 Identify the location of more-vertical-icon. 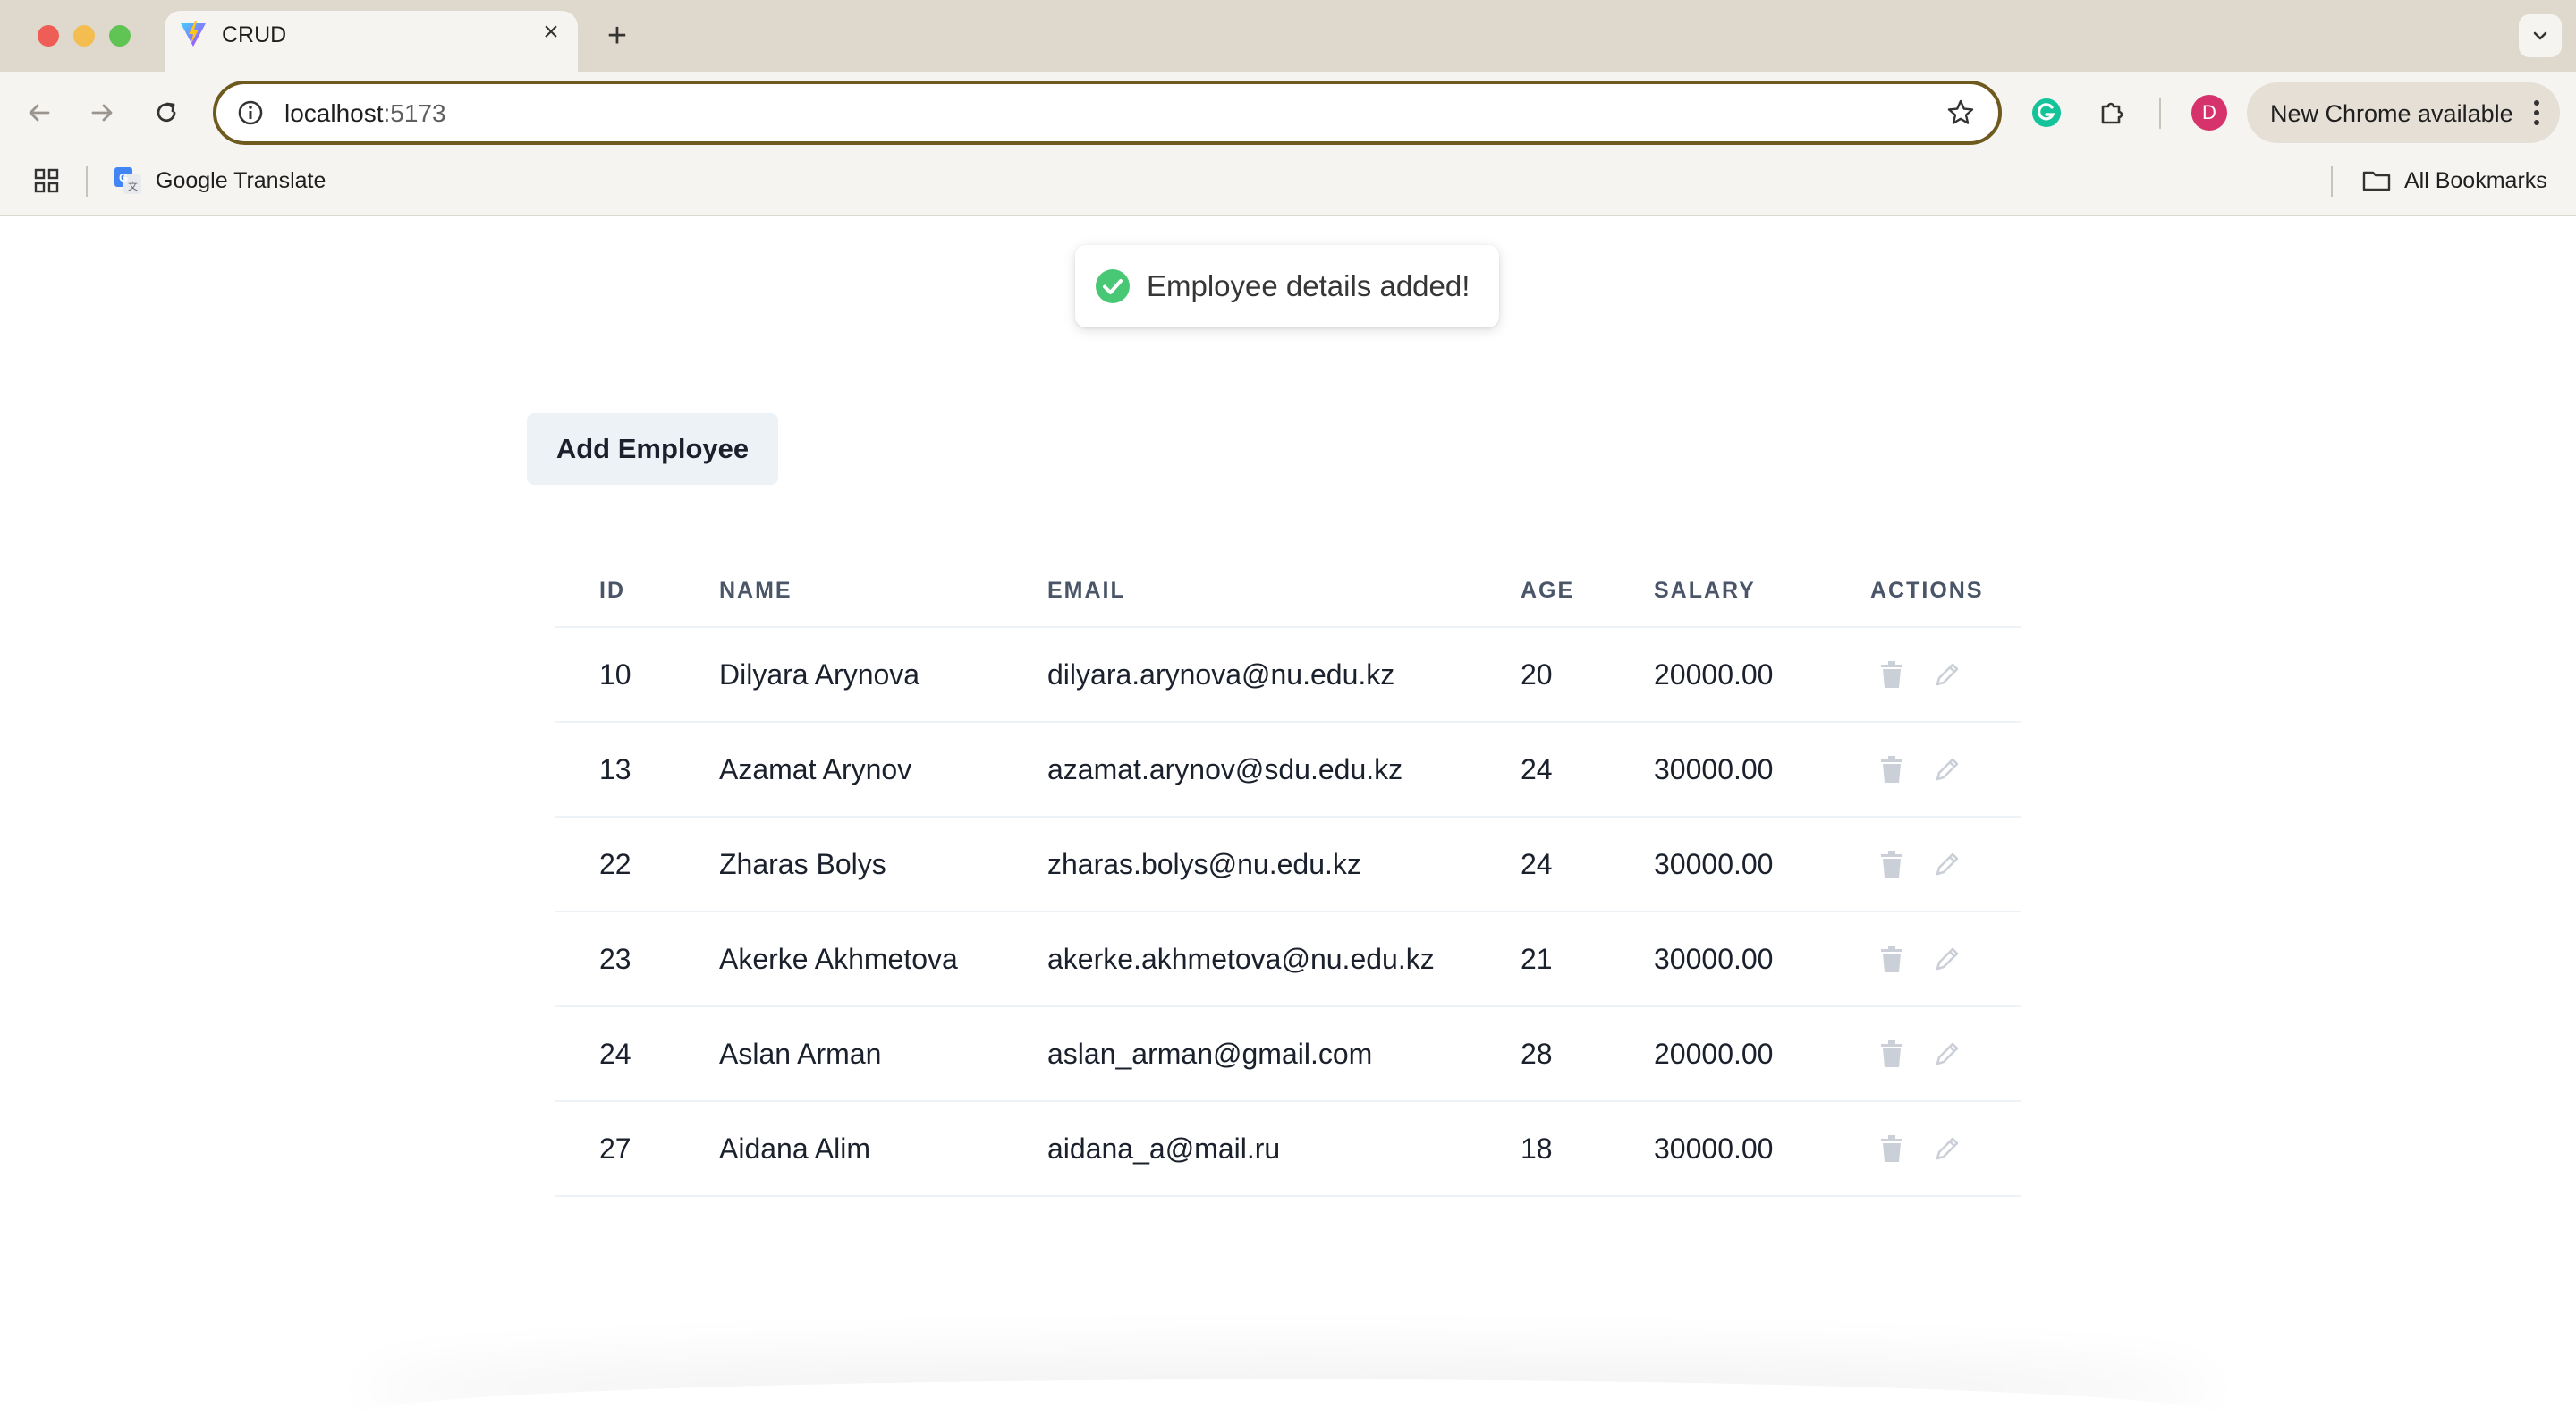
(2536, 113).